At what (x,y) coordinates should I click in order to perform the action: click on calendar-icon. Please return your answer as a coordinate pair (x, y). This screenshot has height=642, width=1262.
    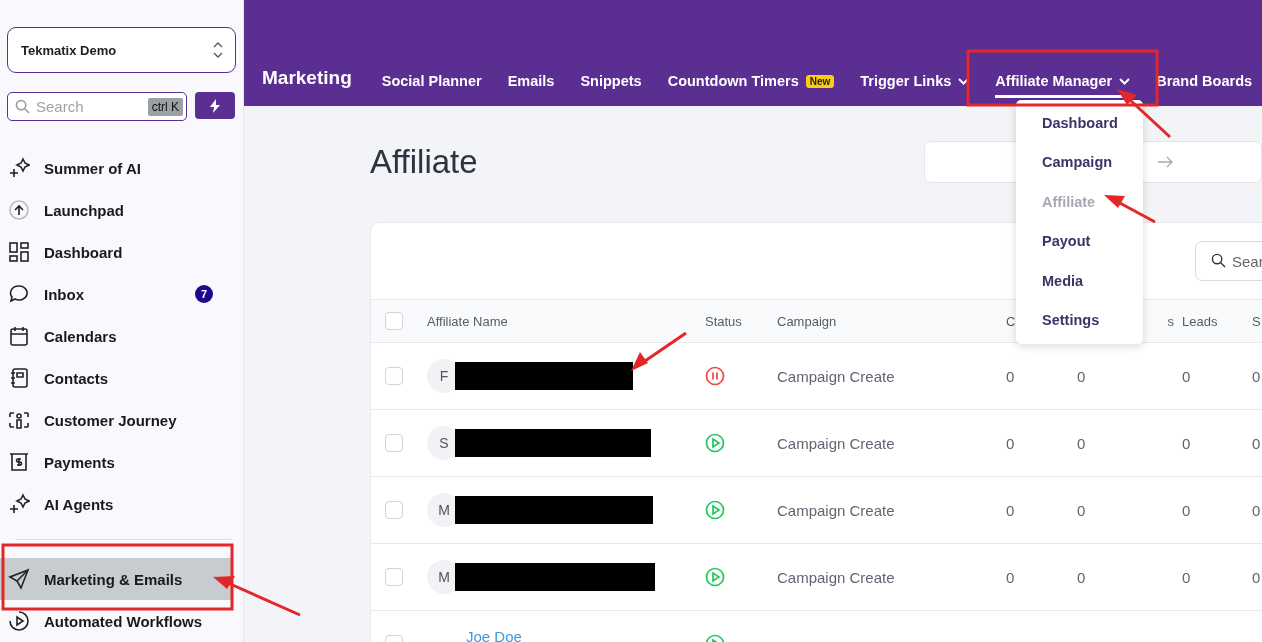
    Looking at the image, I should click on (19, 336).